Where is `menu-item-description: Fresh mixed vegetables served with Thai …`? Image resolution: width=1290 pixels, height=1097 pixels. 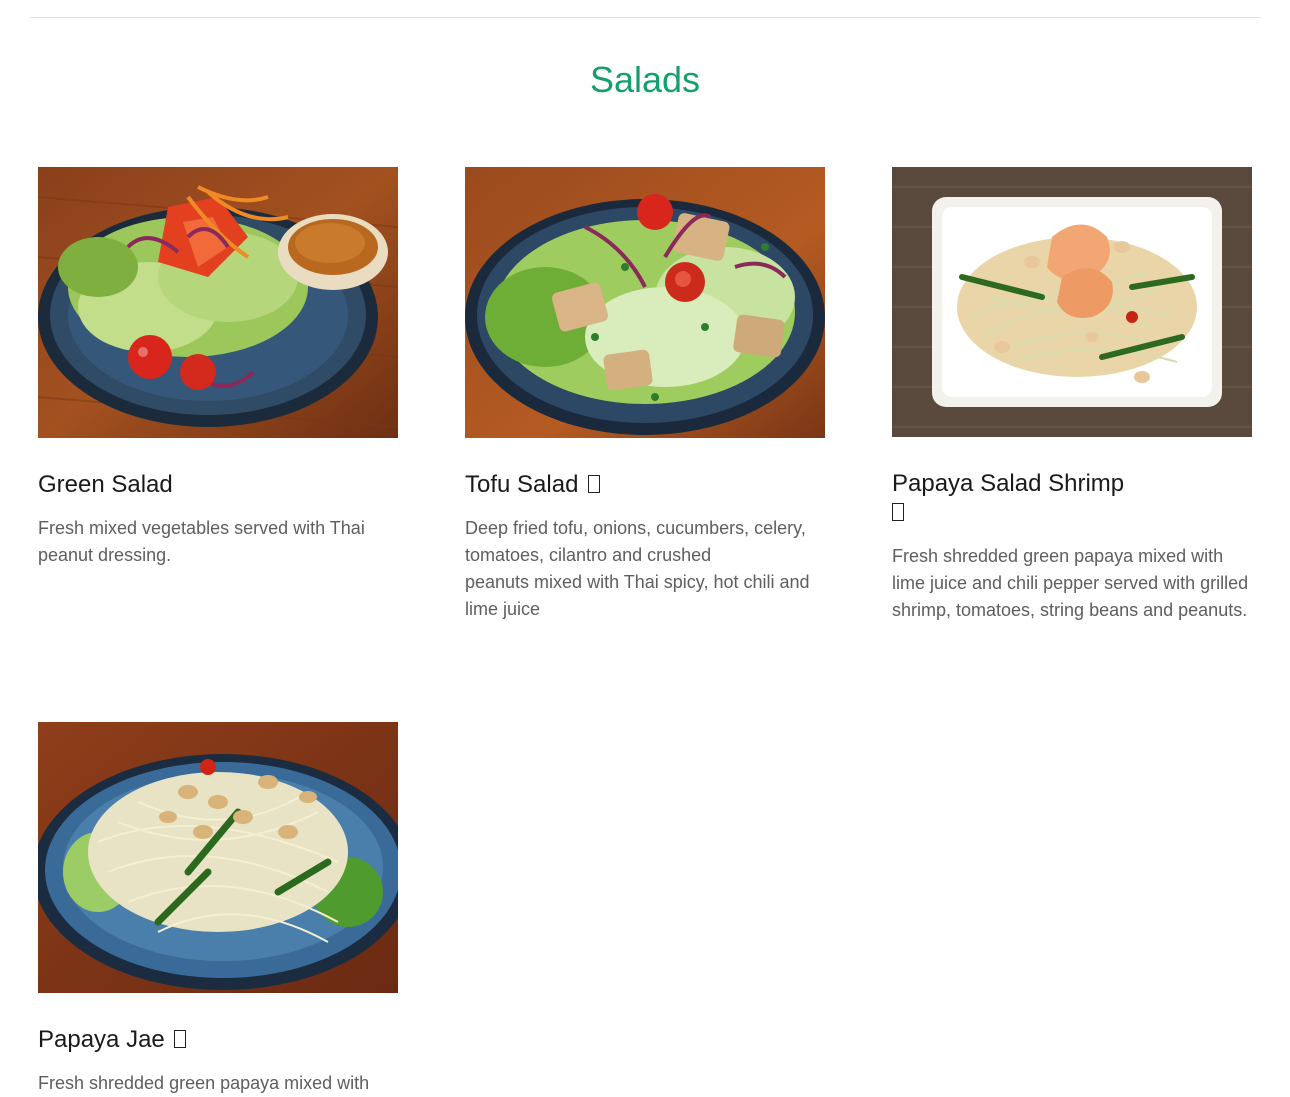 menu-item-description: Fresh mixed vegetables served with Thai … is located at coordinates (201, 541).